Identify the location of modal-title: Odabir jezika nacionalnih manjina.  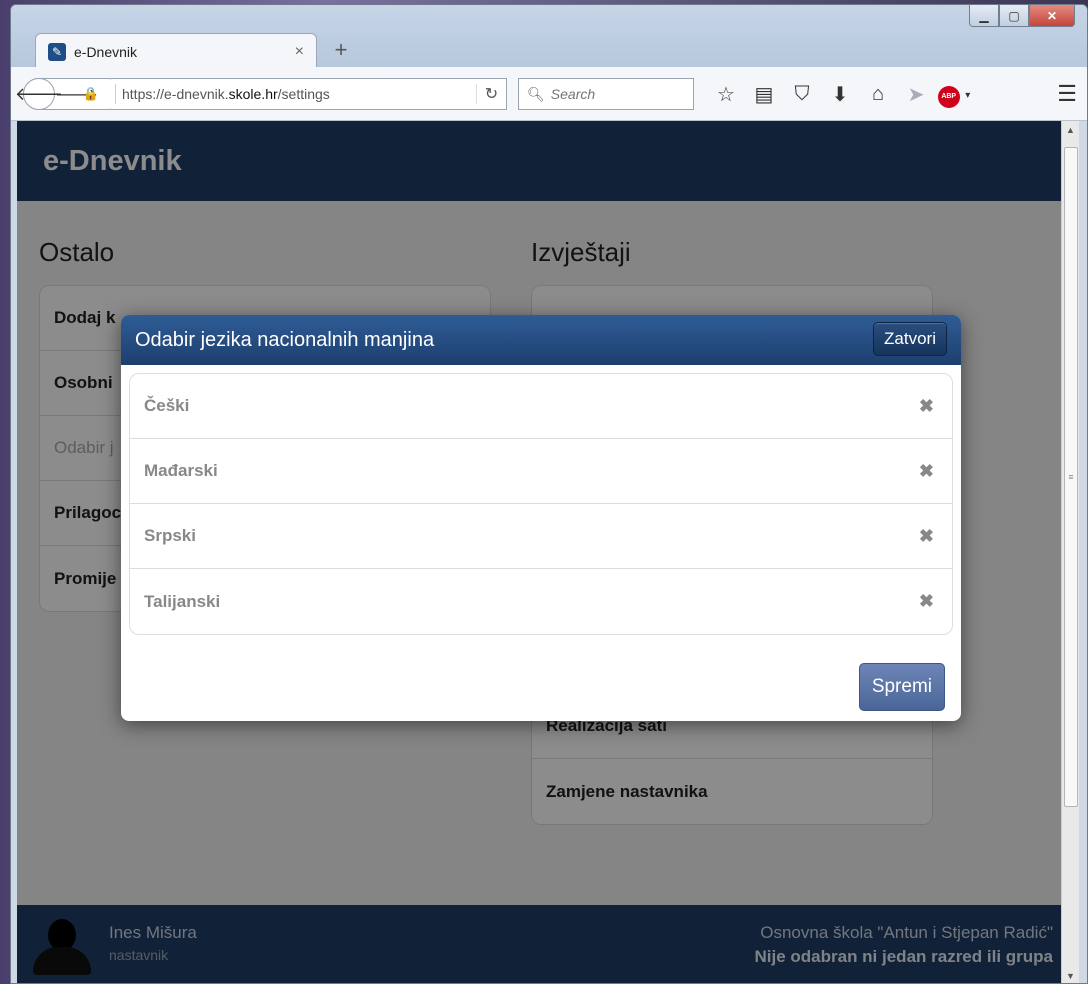
(285, 339).